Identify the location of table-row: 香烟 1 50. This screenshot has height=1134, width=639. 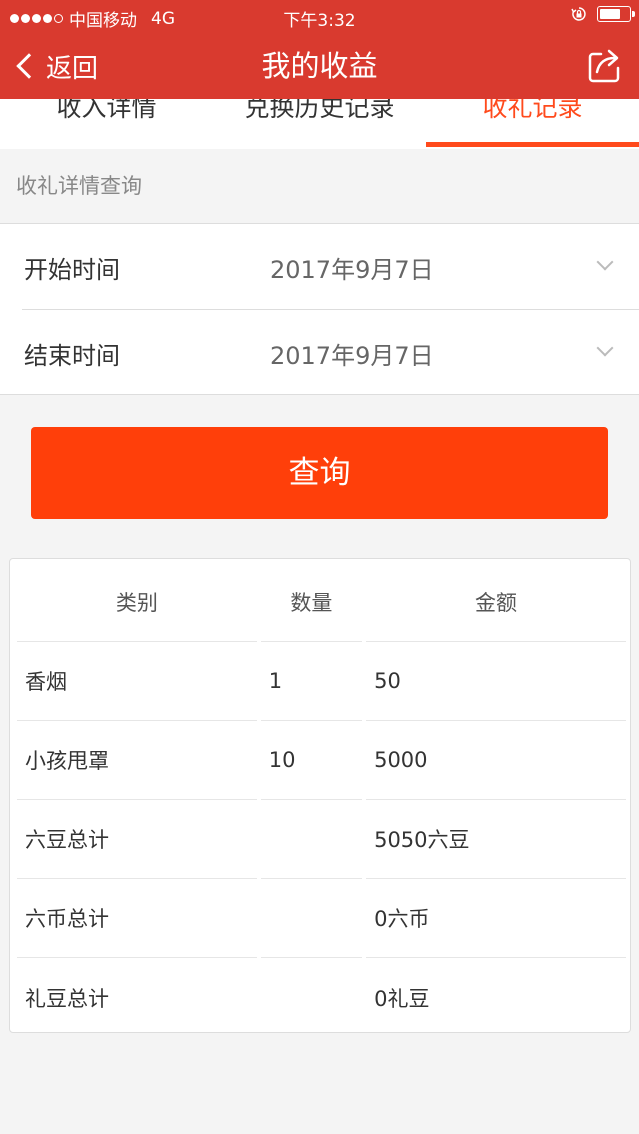
(321, 681).